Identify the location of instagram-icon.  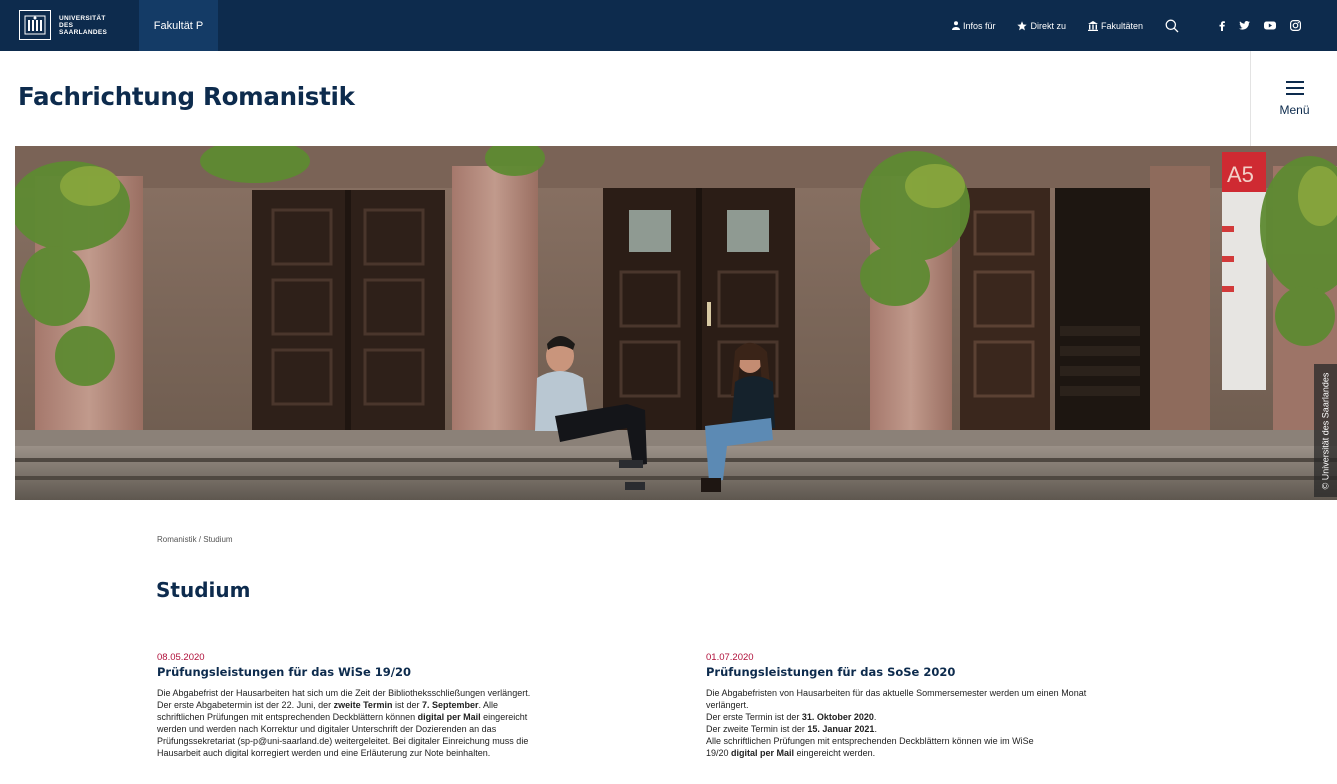
(1295, 25).